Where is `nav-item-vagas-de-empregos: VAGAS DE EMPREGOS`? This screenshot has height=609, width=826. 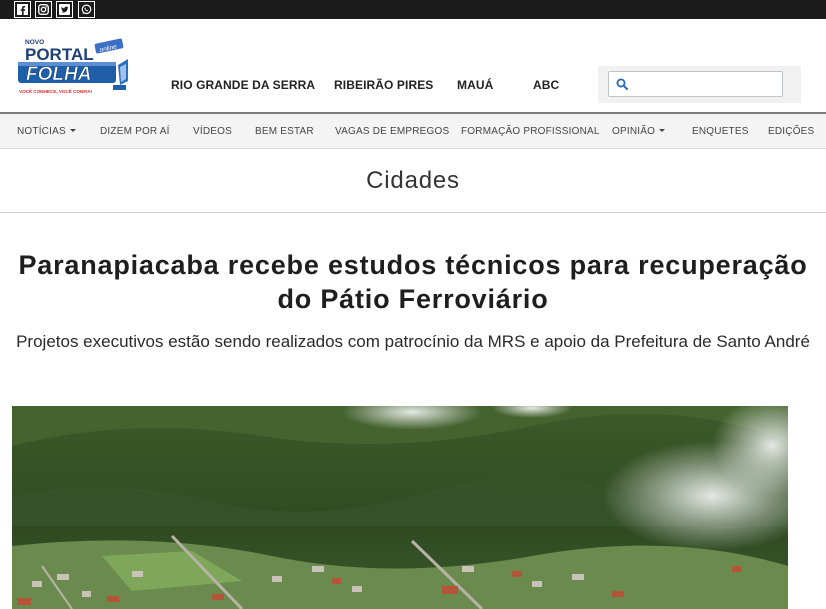 nav-item-vagas-de-empregos: VAGAS DE EMPREGOS is located at coordinates (392, 131).